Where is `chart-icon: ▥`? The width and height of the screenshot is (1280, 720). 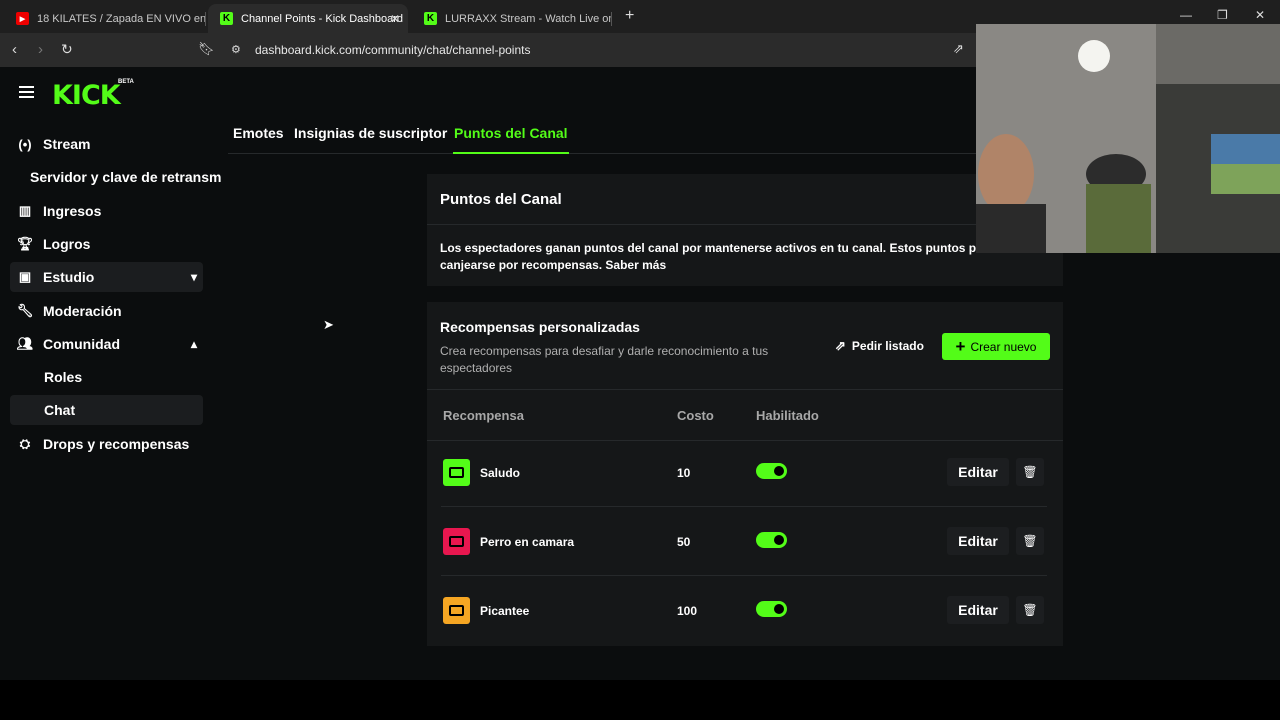
chart-icon: ▥ is located at coordinates (25, 210).